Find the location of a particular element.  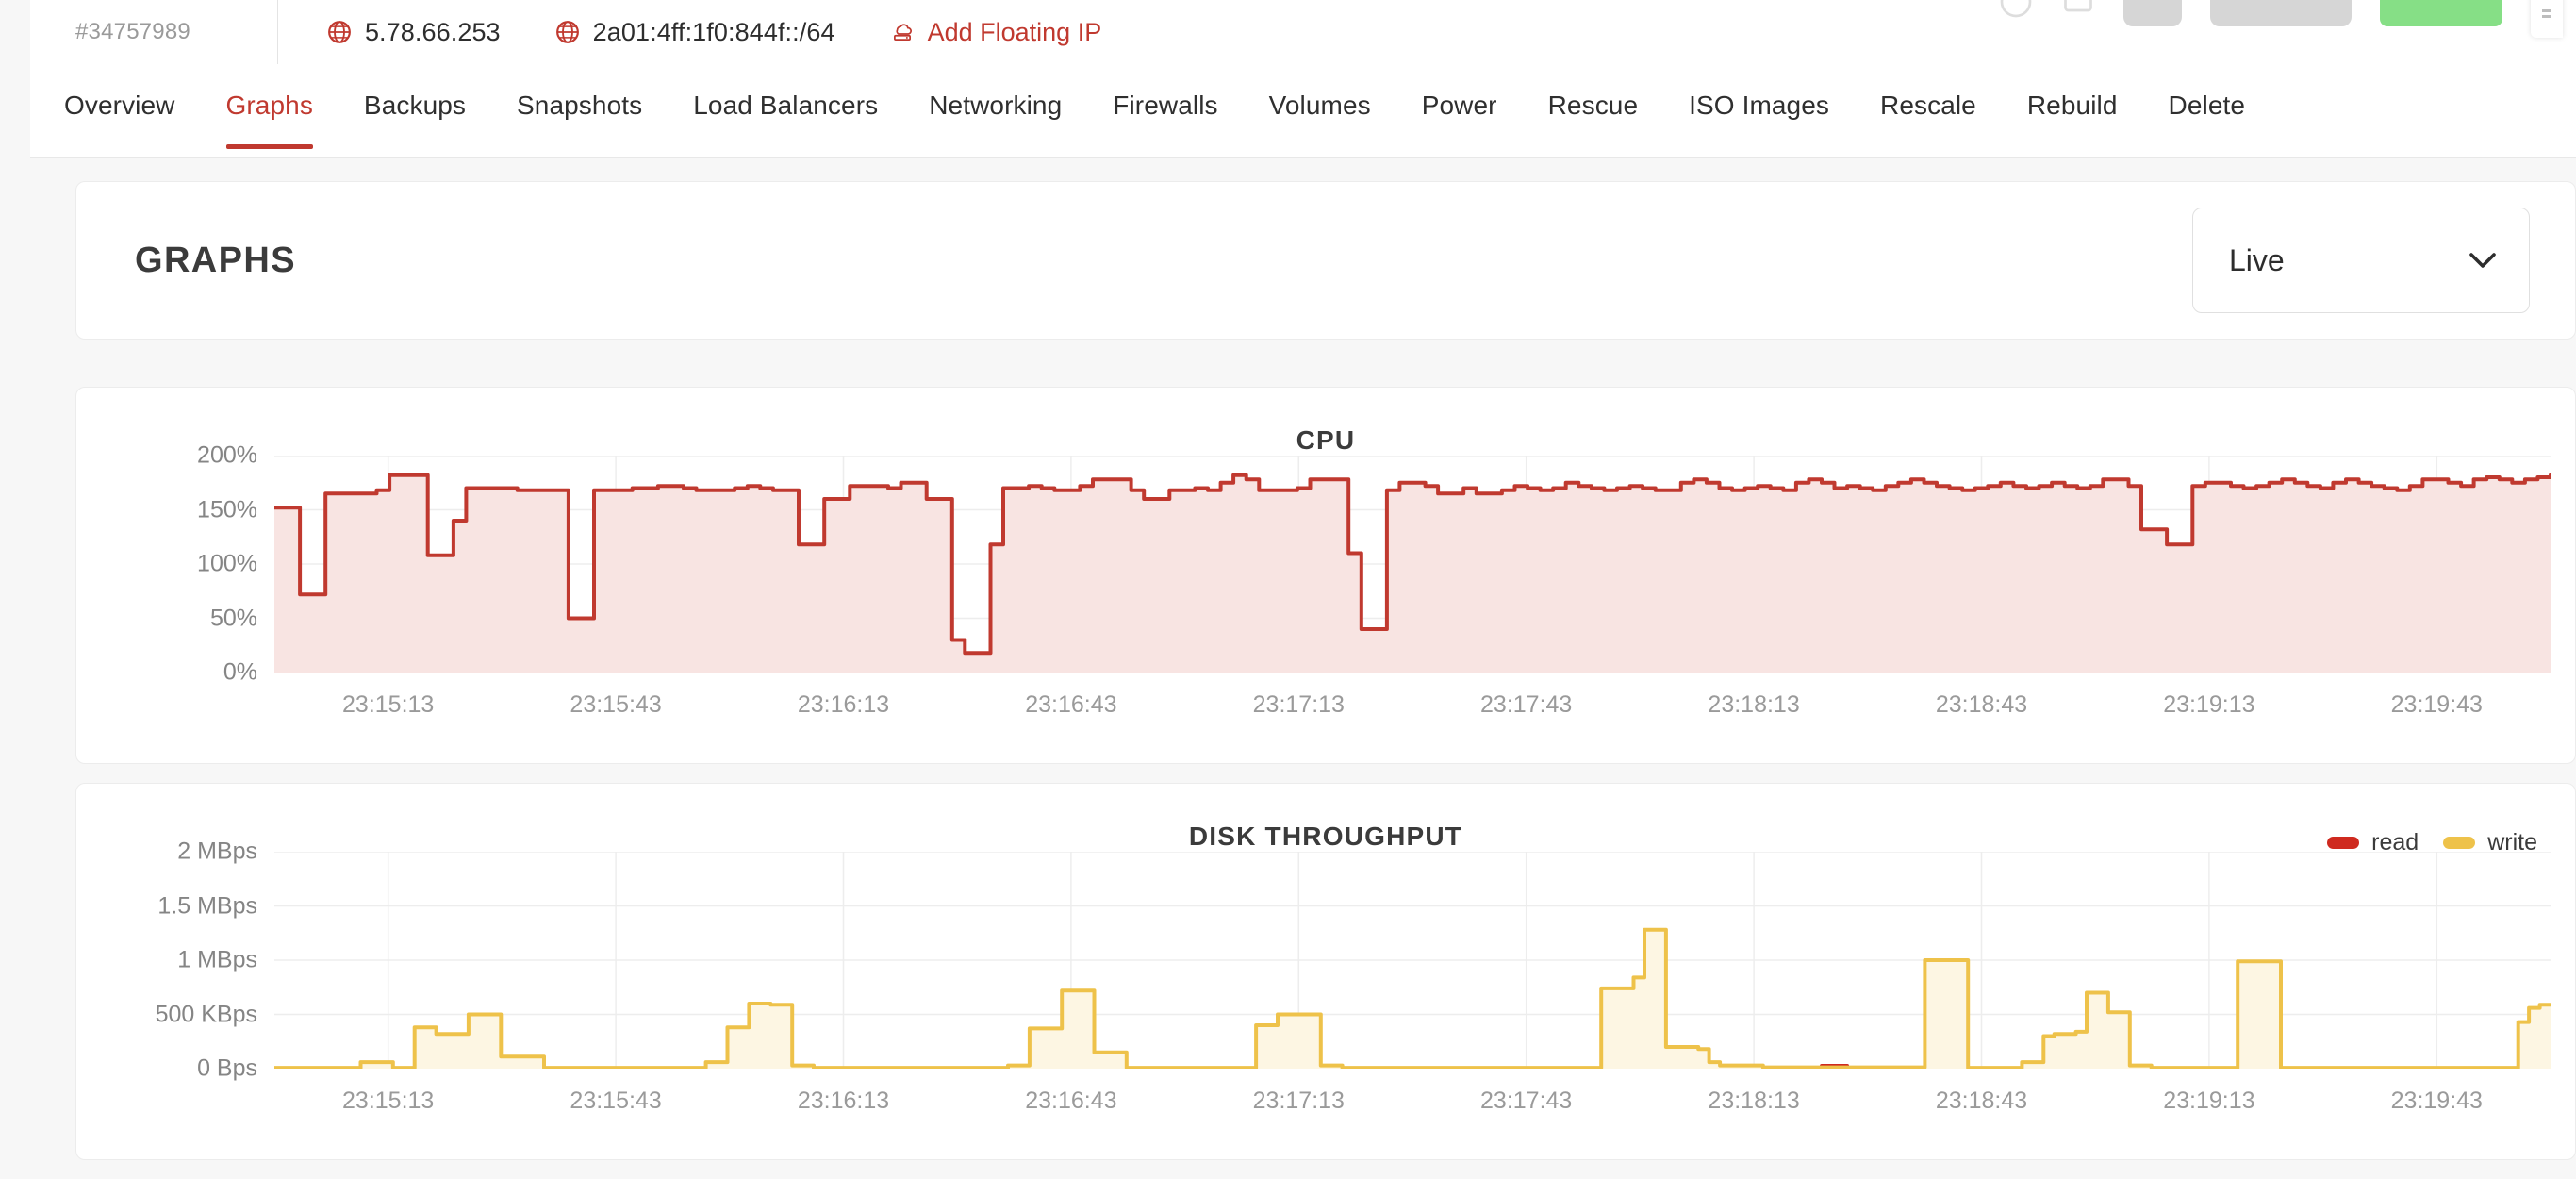

ipv6-address: 2a01:4ff:1f0:844f::/64 is located at coordinates (713, 31).